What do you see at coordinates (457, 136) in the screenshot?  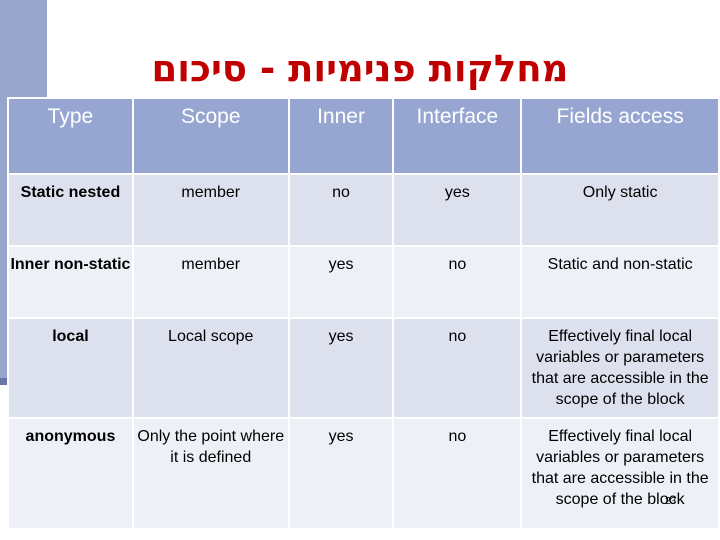 I see `header-interface: Interface` at bounding box center [457, 136].